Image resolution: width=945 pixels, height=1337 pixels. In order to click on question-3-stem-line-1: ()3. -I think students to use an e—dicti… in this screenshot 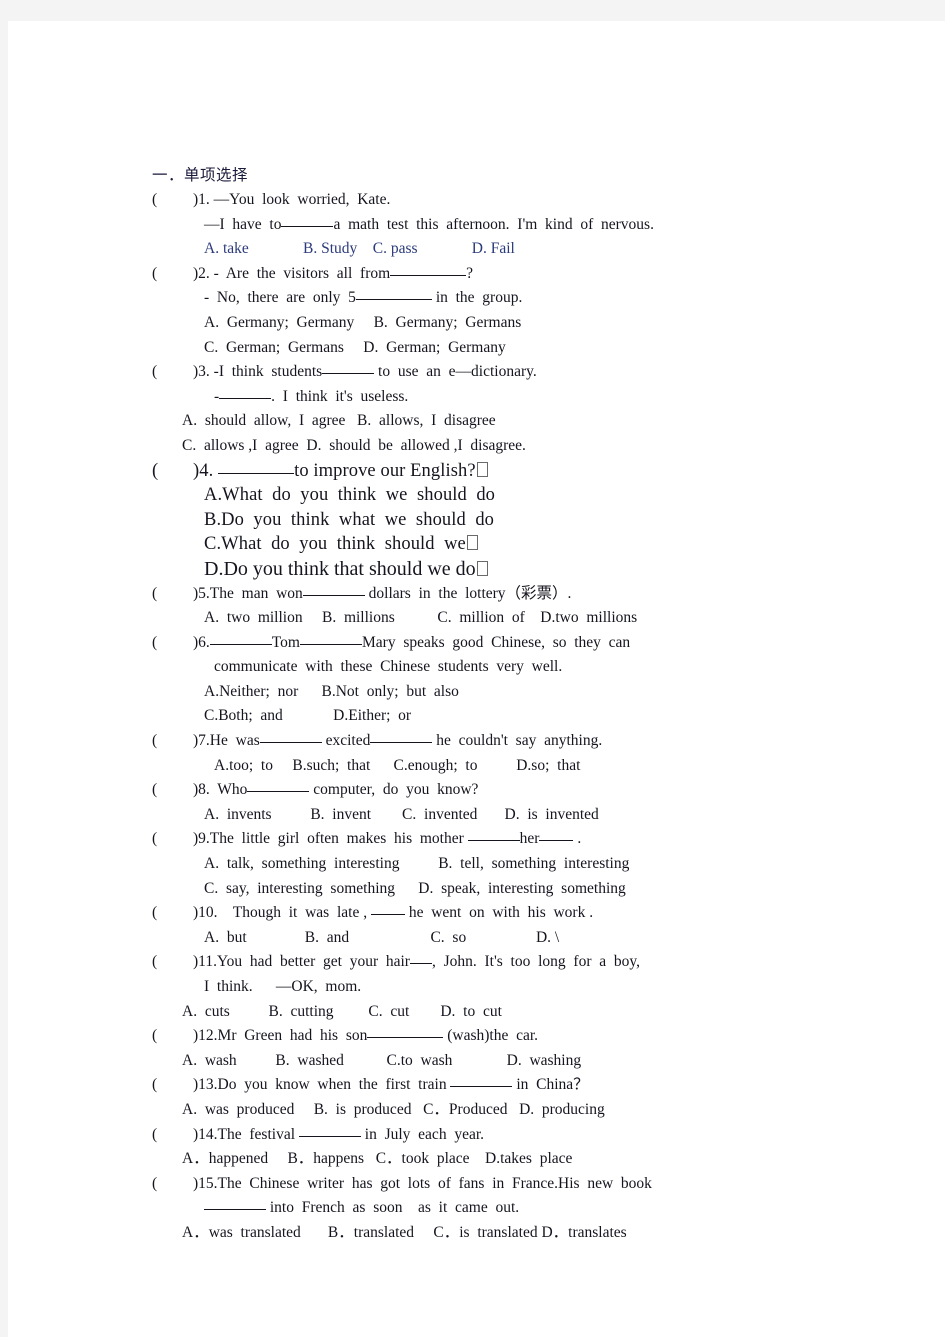, I will do `click(462, 372)`.